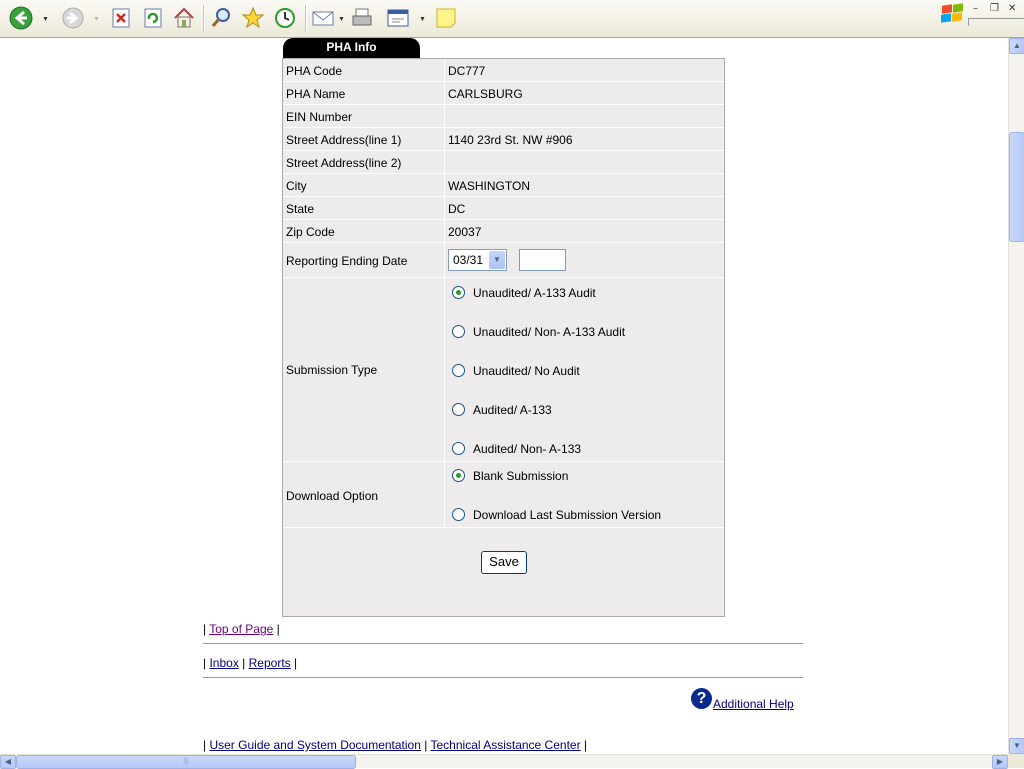 The height and width of the screenshot is (769, 1024). I want to click on field-value: DC, so click(457, 209).